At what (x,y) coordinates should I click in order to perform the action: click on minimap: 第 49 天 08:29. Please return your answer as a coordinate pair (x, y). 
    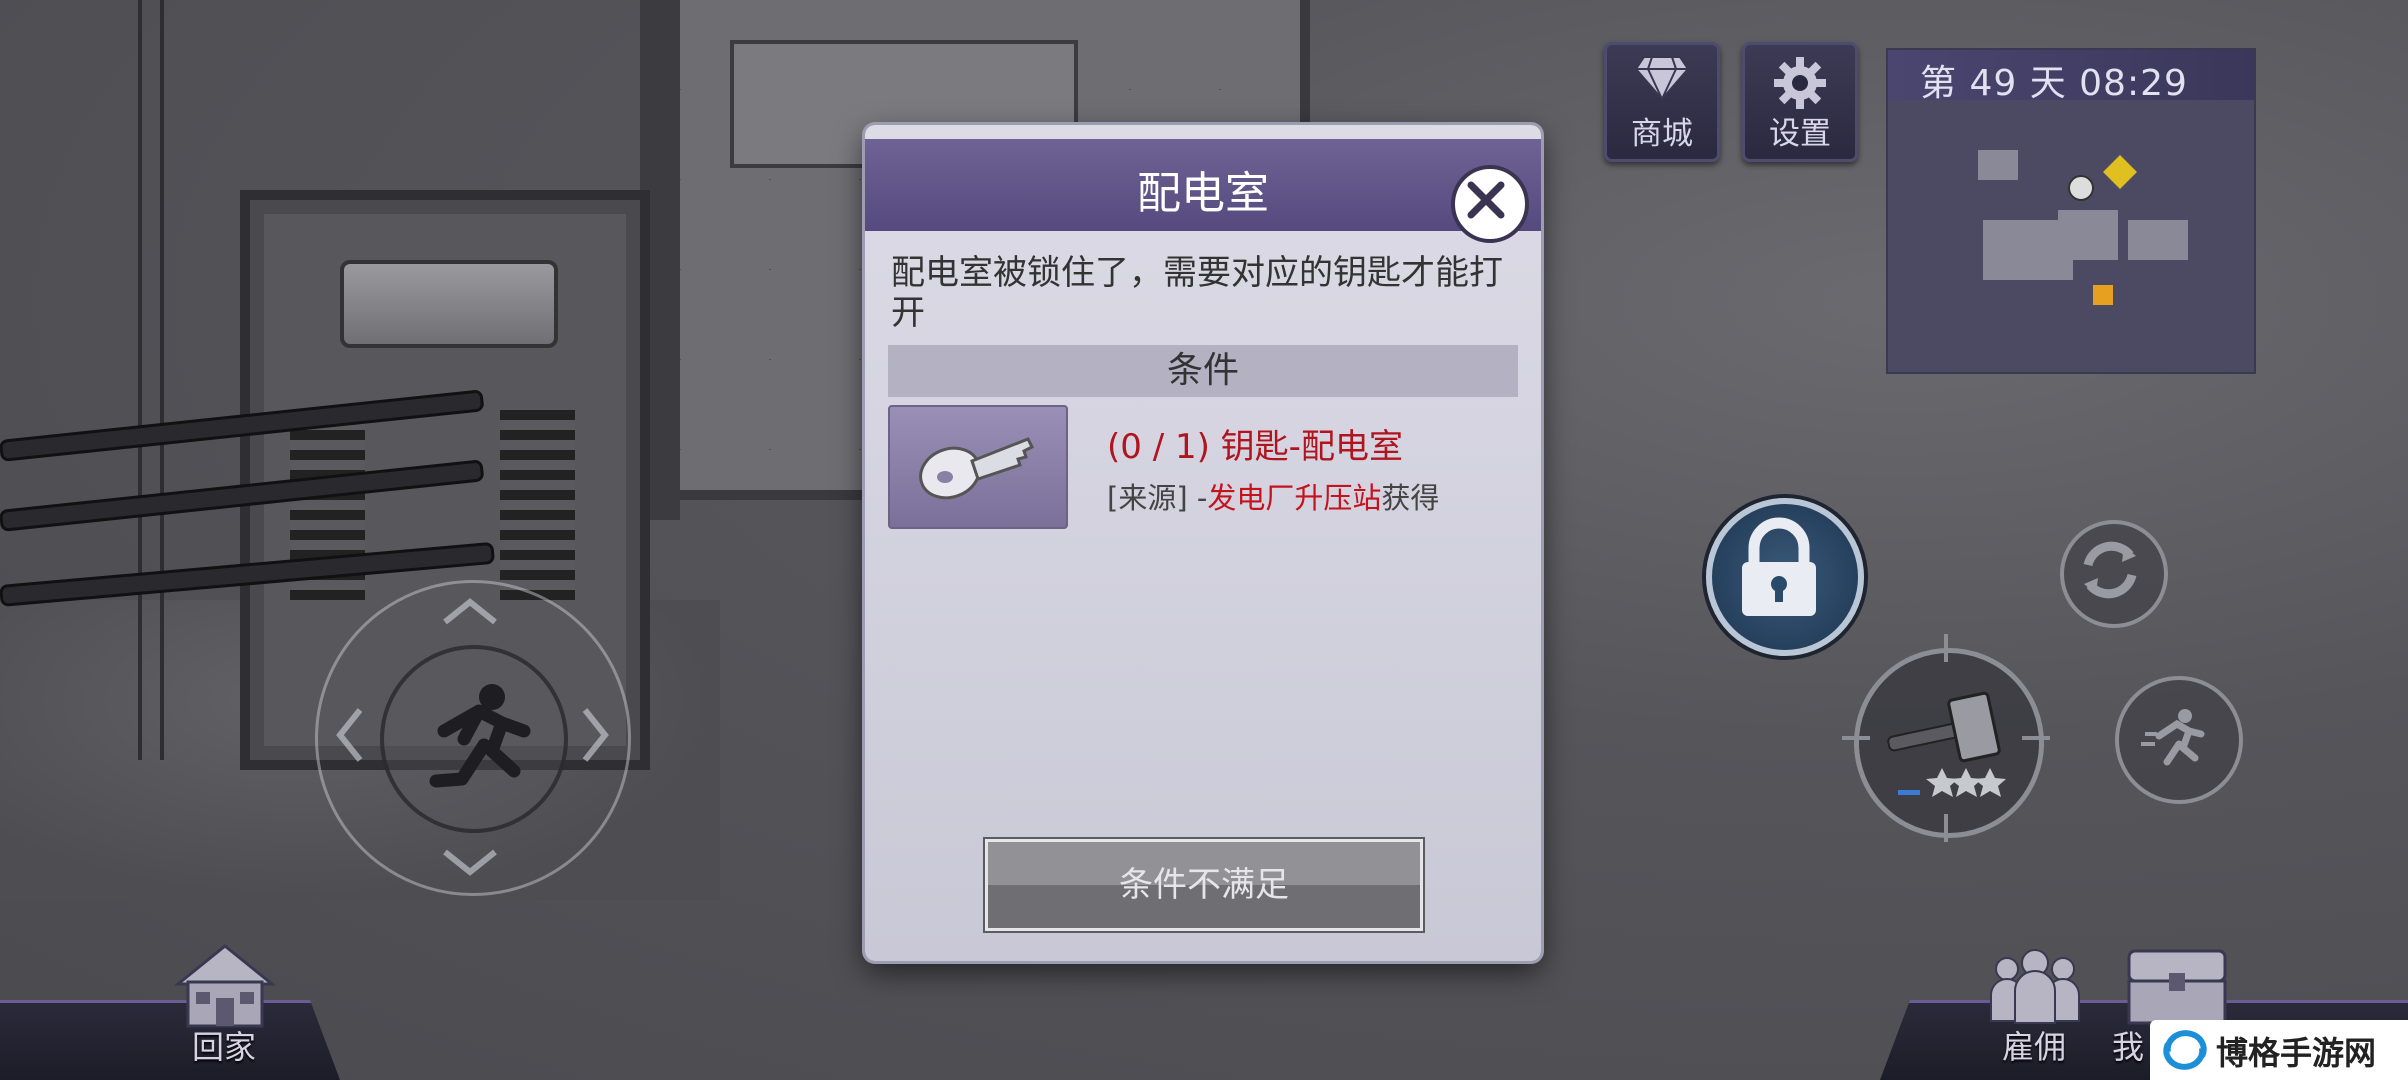
    Looking at the image, I should click on (2071, 211).